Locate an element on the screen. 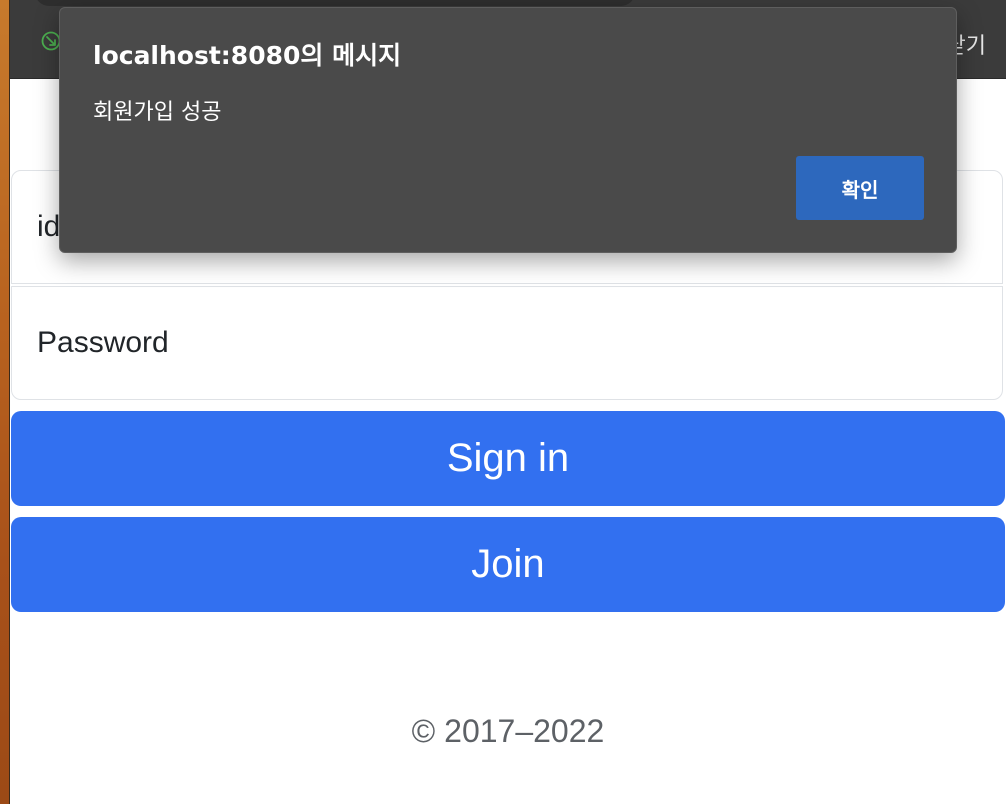 The height and width of the screenshot is (804, 1006). password-placeholder: Password is located at coordinates (103, 342).